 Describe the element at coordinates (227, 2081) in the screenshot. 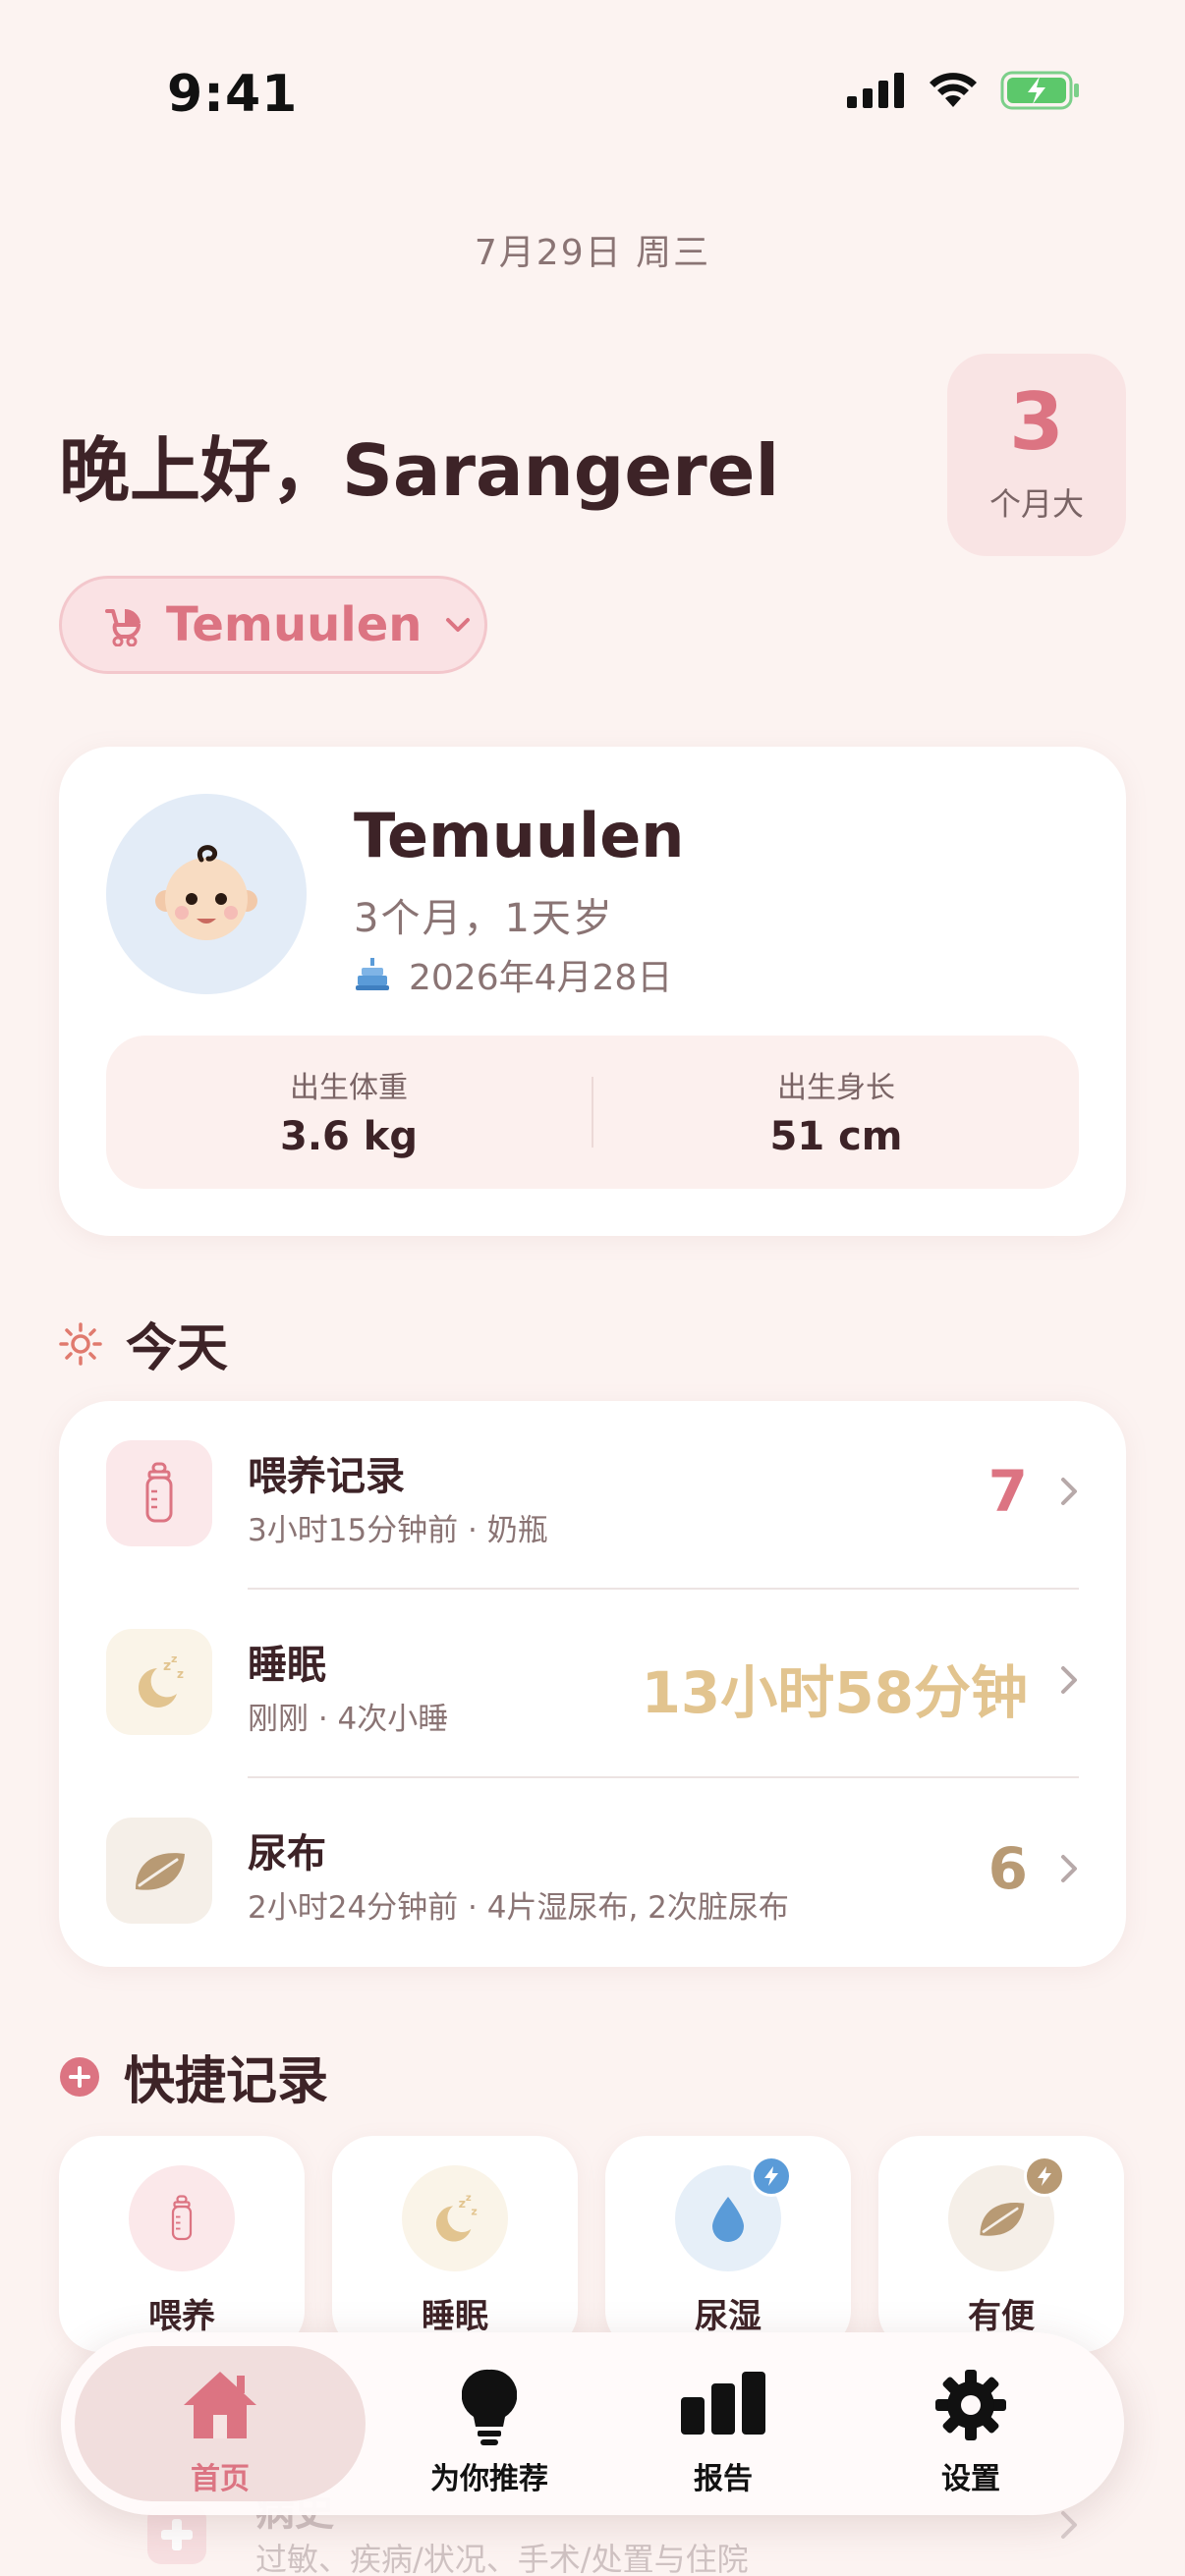

I see `quick-log-title: 快捷记录` at that location.